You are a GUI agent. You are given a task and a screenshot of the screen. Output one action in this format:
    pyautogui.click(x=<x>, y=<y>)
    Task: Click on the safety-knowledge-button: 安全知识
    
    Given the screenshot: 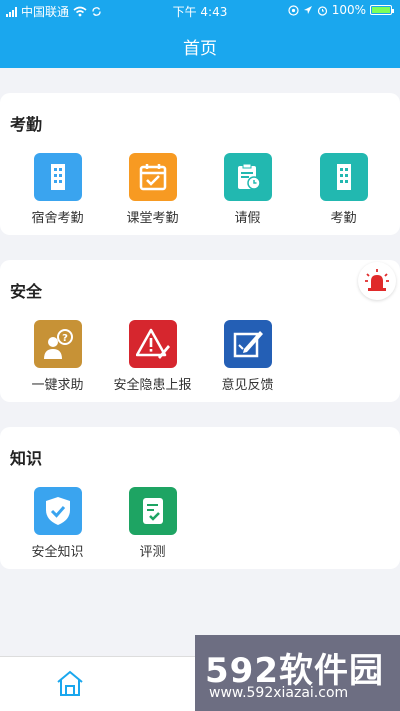 What is the action you would take?
    pyautogui.click(x=57, y=523)
    